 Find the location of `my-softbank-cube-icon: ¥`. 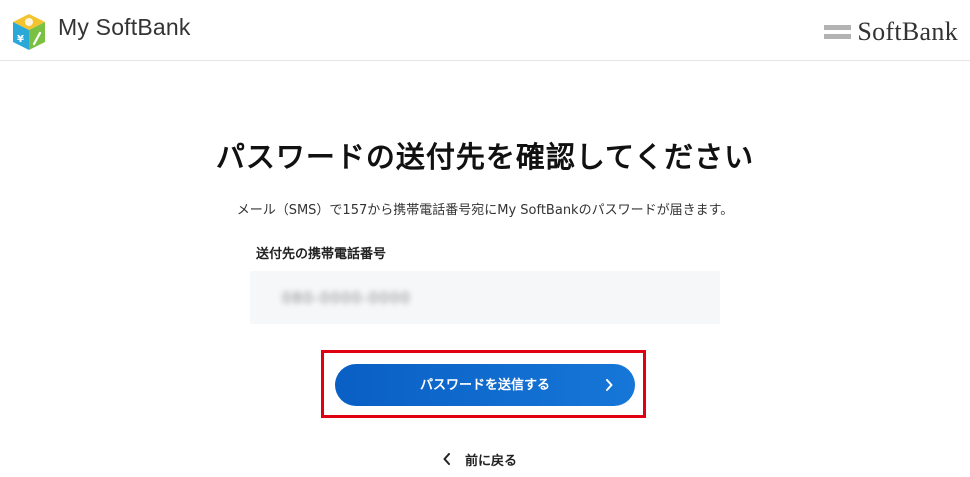

my-softbank-cube-icon: ¥ is located at coordinates (29, 32).